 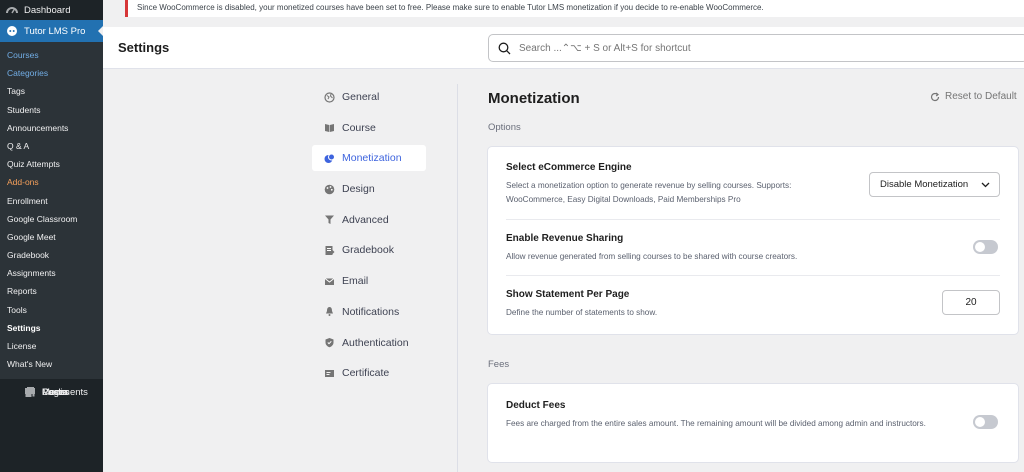 I want to click on menu-comments-label: Comments, so click(x=65, y=392).